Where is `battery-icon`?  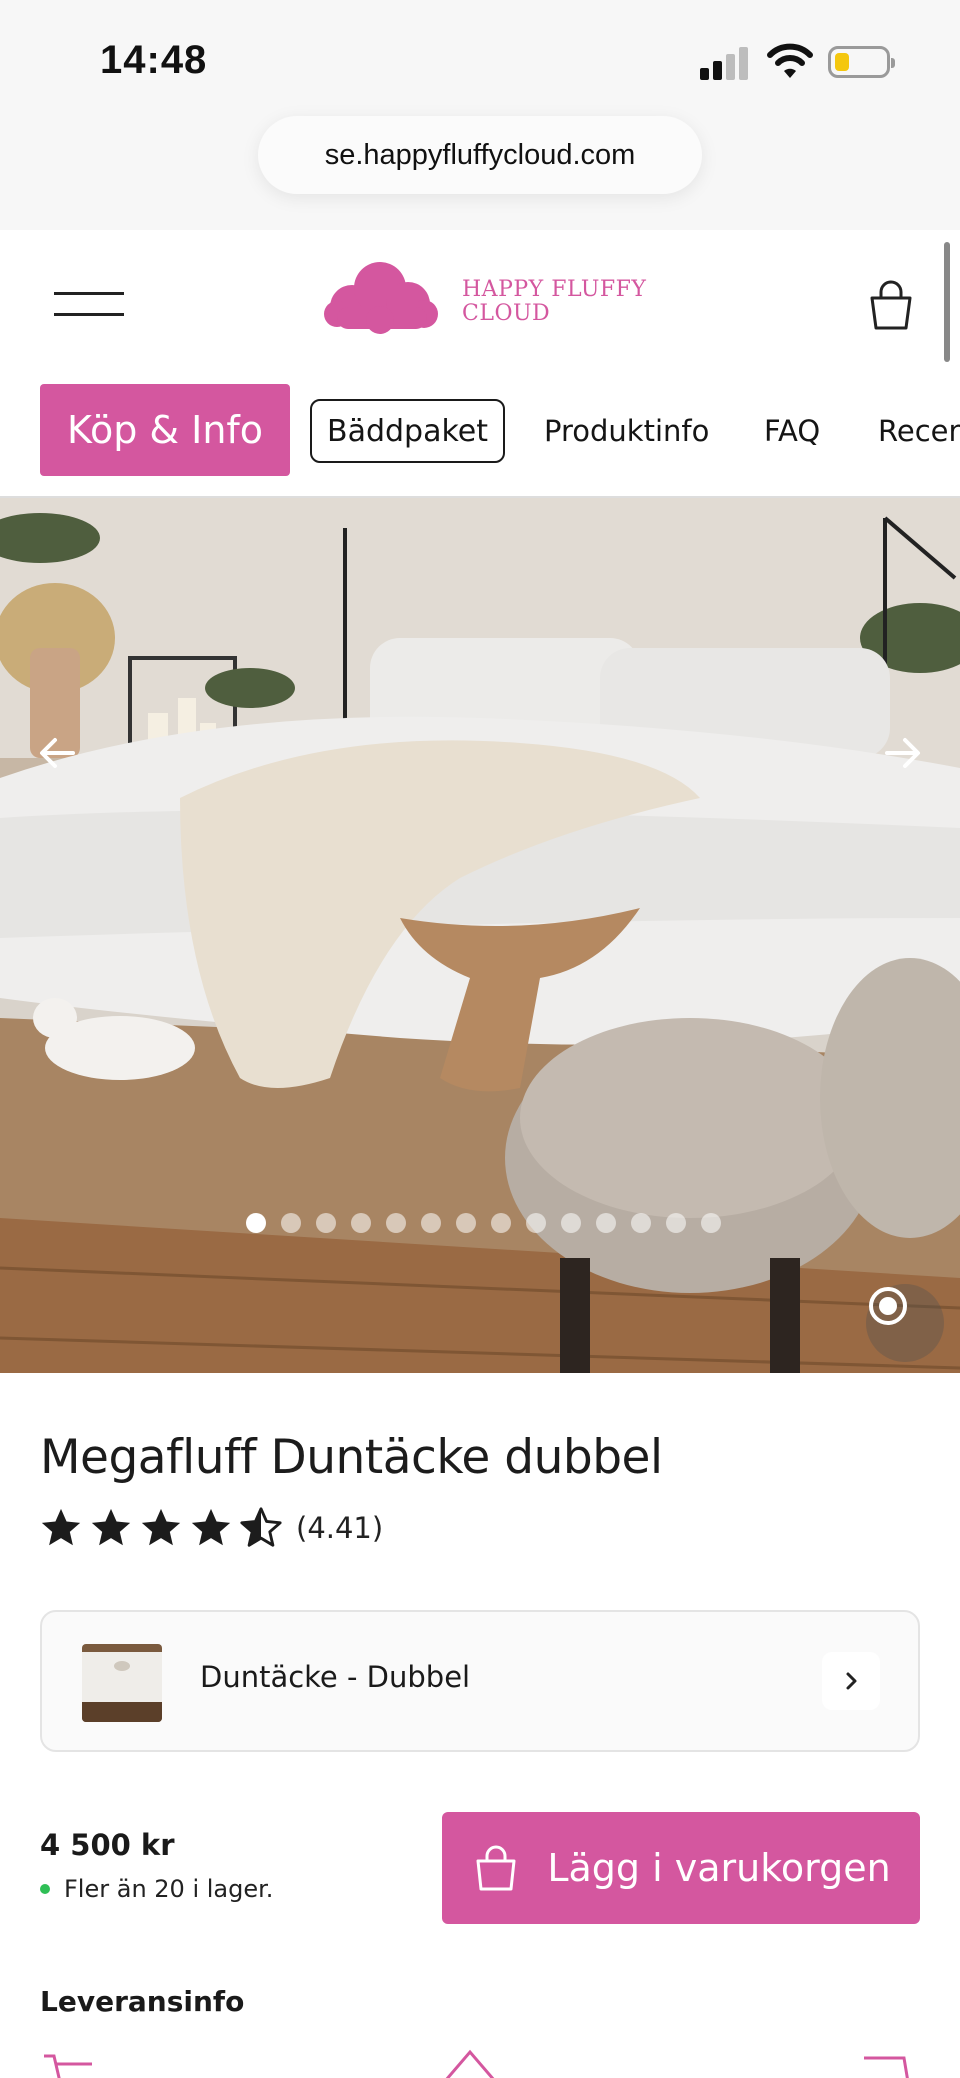
battery-icon is located at coordinates (861, 62).